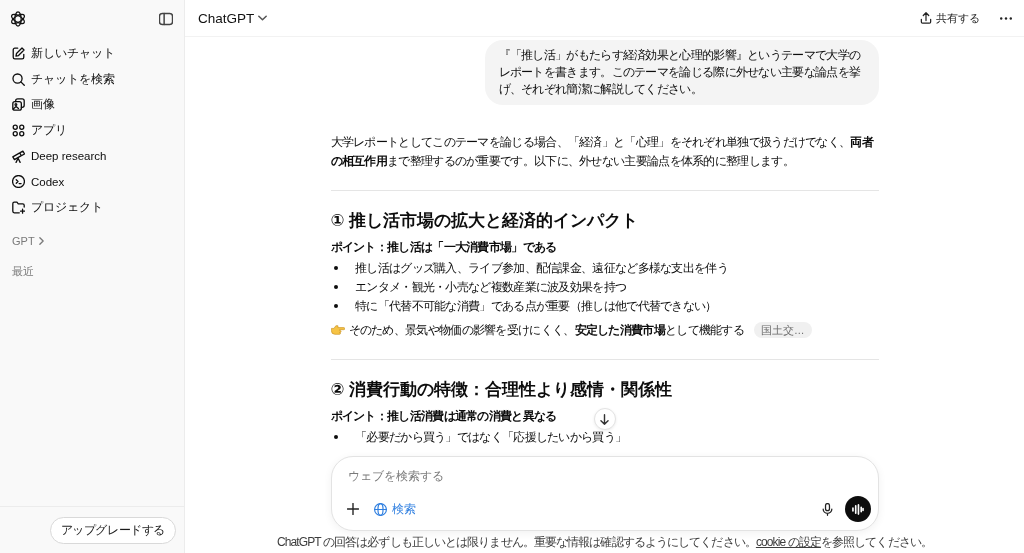 The height and width of the screenshot is (553, 1024). I want to click on sidebar-item: チャットを検索, so click(92, 79).